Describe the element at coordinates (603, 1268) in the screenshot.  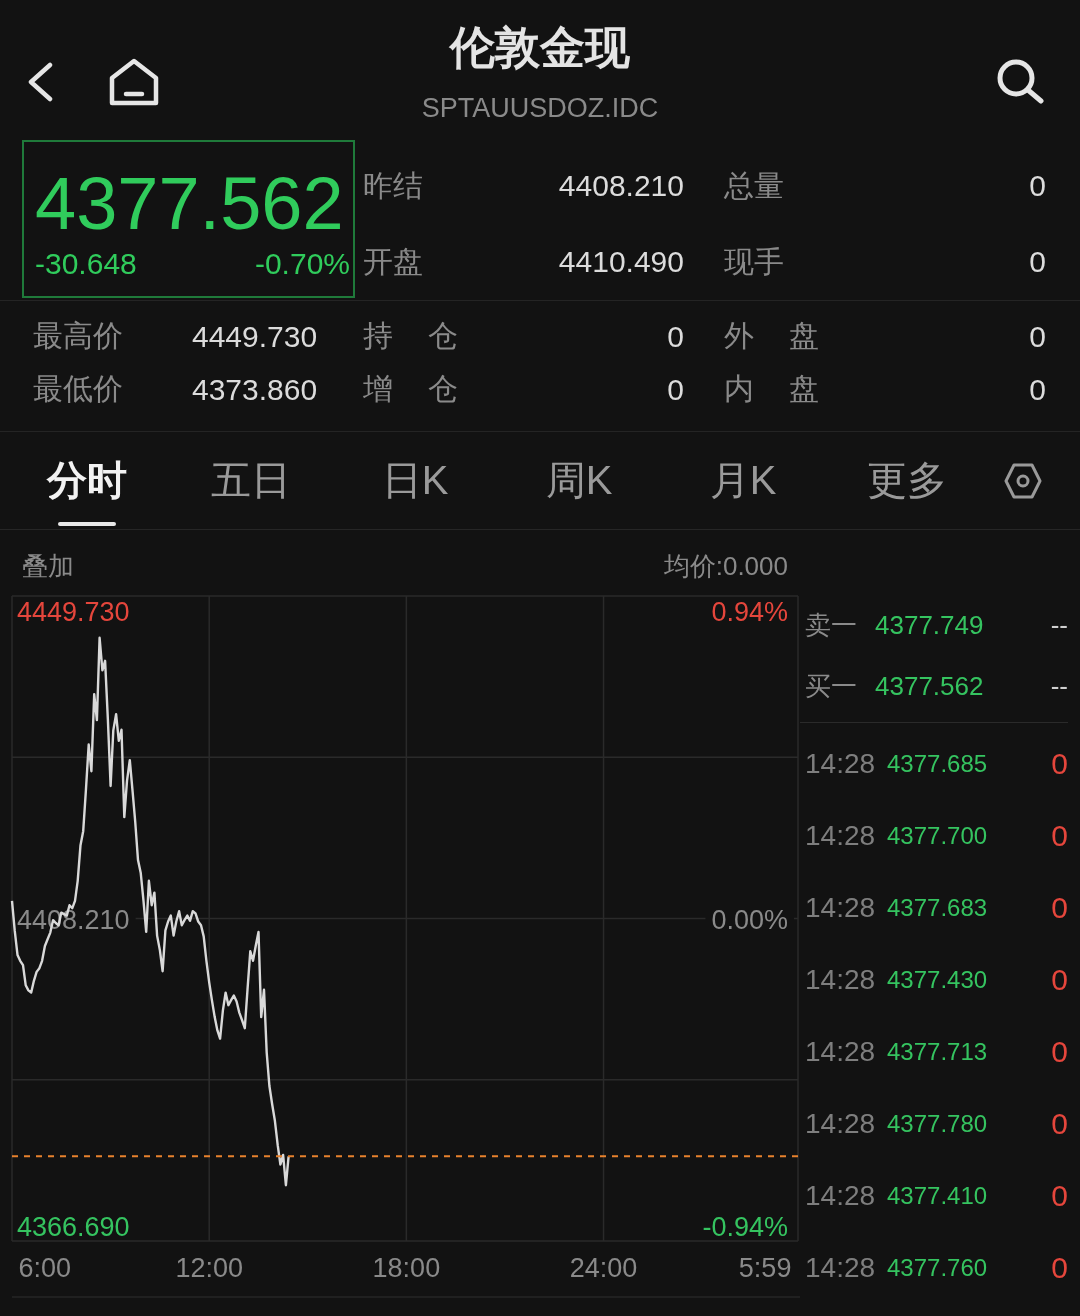
I see `time-axis-label: 24:00` at that location.